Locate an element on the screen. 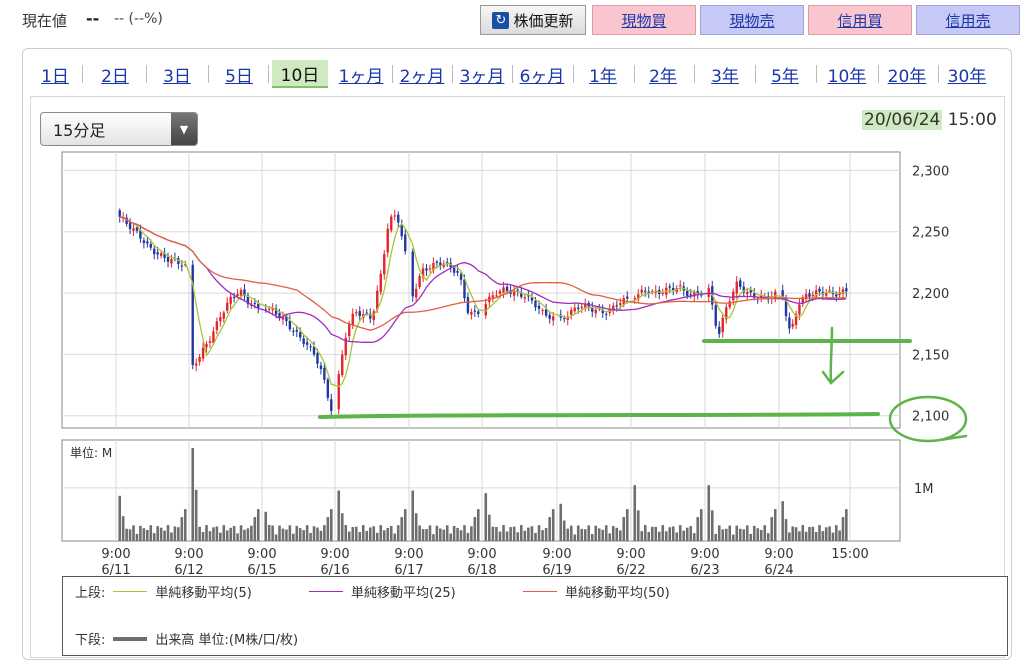  volume-unit-label: 単位: M is located at coordinates (91, 452).